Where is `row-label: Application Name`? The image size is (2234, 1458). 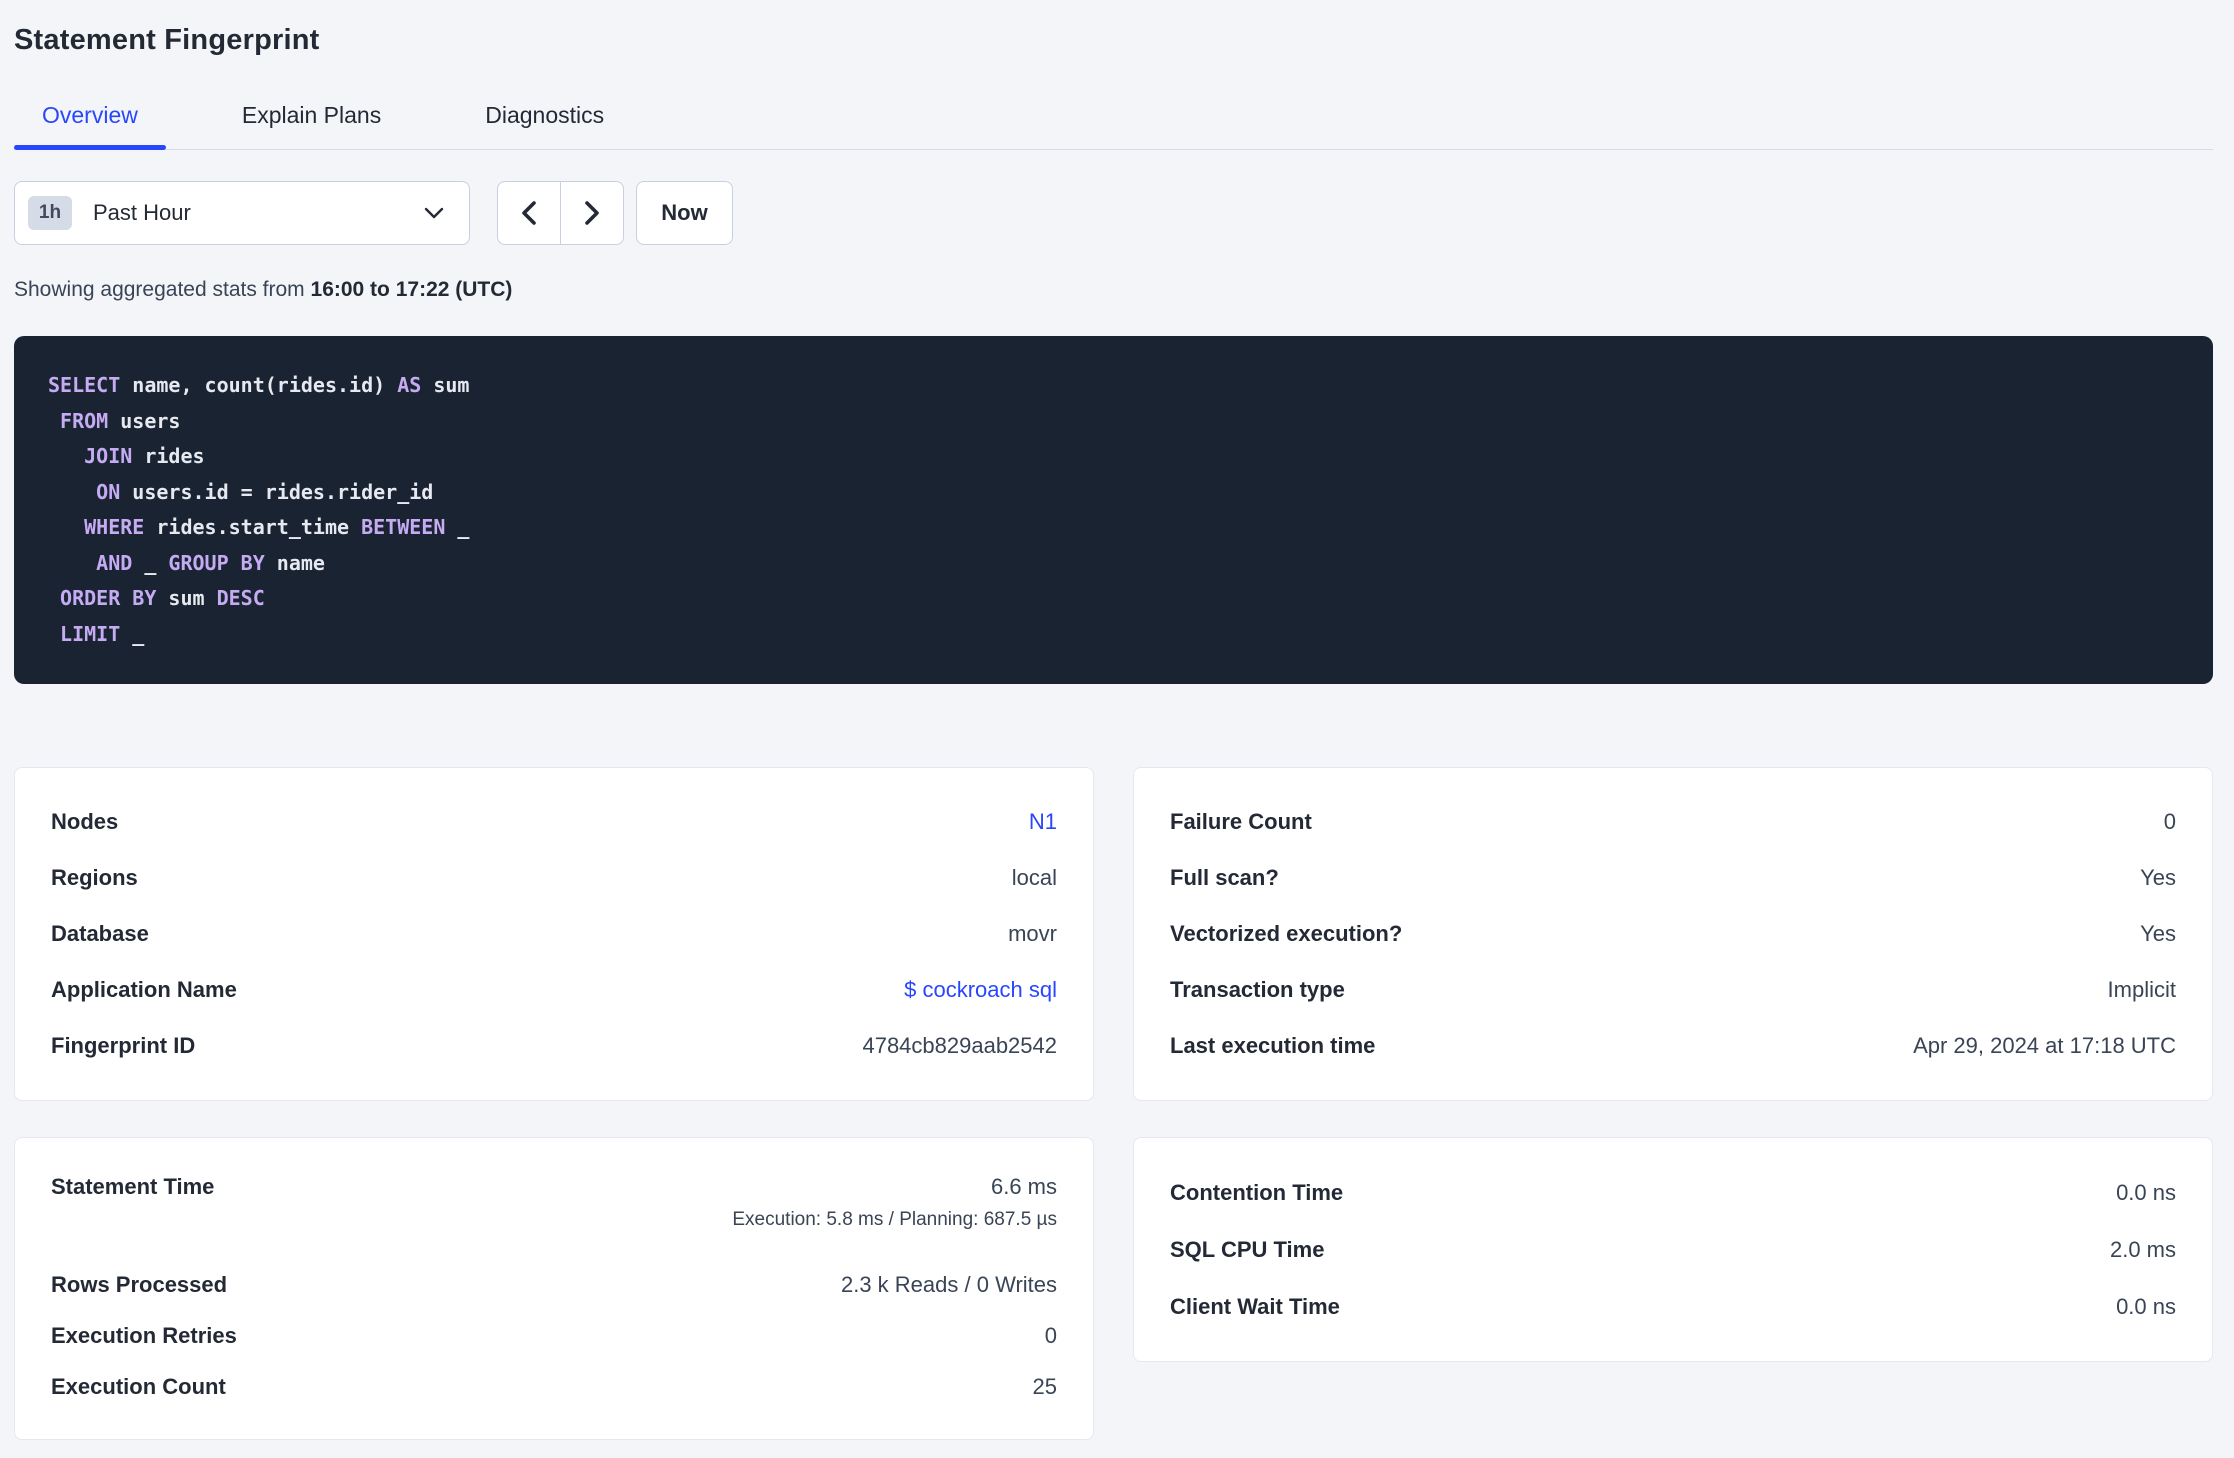 row-label: Application Name is located at coordinates (144, 989).